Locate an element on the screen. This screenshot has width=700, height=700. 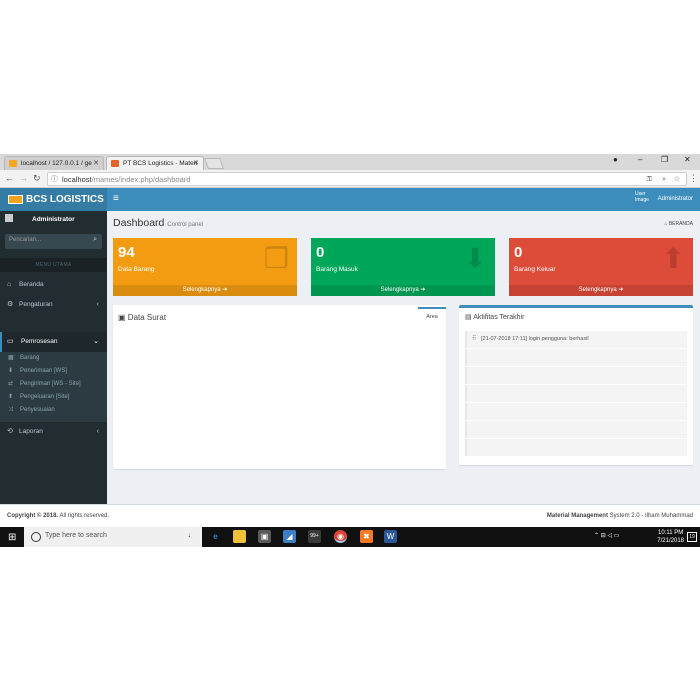
chrome-icon: ◉ is located at coordinates (340, 536).